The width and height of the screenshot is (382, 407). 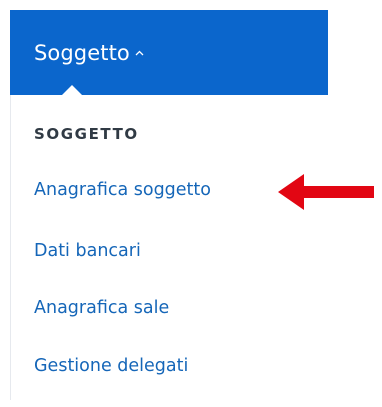 I want to click on soggetto-menu-toggle: Soggetto, so click(x=89, y=52).